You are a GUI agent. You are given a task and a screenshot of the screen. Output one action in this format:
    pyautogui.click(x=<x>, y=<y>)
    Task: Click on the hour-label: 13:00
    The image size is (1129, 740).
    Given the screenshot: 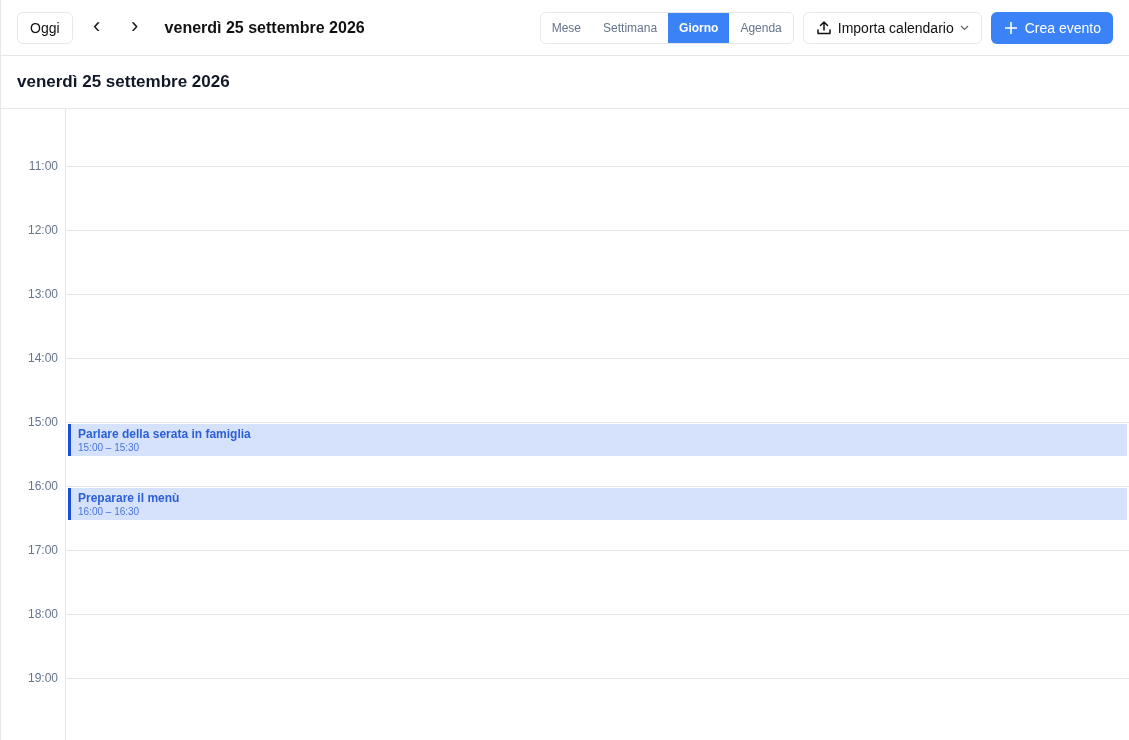 What is the action you would take?
    pyautogui.click(x=42, y=294)
    